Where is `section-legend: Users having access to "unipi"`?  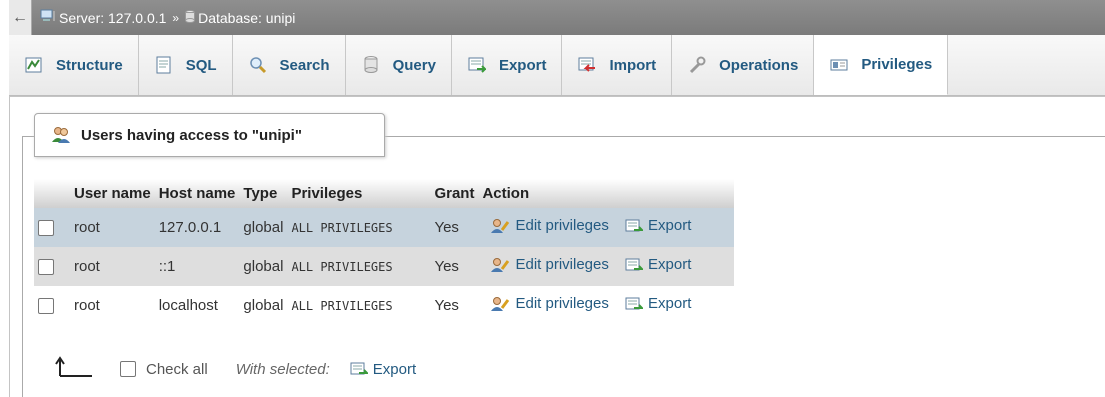 section-legend: Users having access to "unipi" is located at coordinates (209, 135).